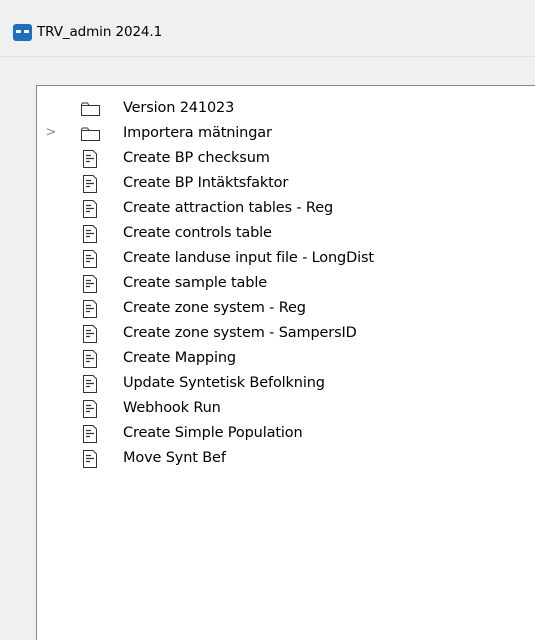 The height and width of the screenshot is (640, 535). I want to click on tree-script-item: Create BP Intäktsfaktor, so click(286, 183).